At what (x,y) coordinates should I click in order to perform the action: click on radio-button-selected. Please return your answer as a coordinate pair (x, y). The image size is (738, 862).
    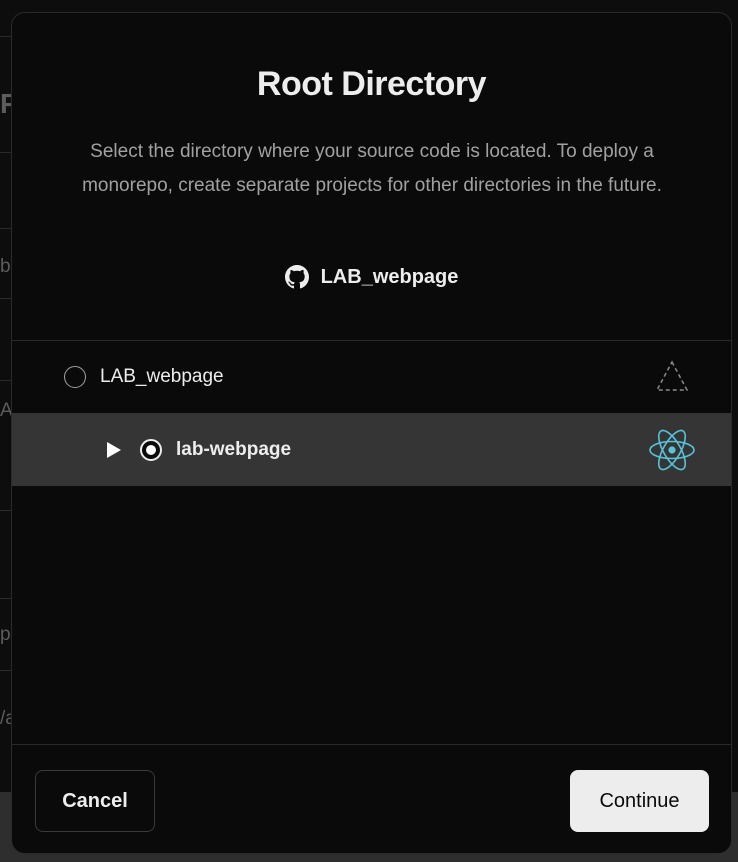
    Looking at the image, I should click on (151, 449).